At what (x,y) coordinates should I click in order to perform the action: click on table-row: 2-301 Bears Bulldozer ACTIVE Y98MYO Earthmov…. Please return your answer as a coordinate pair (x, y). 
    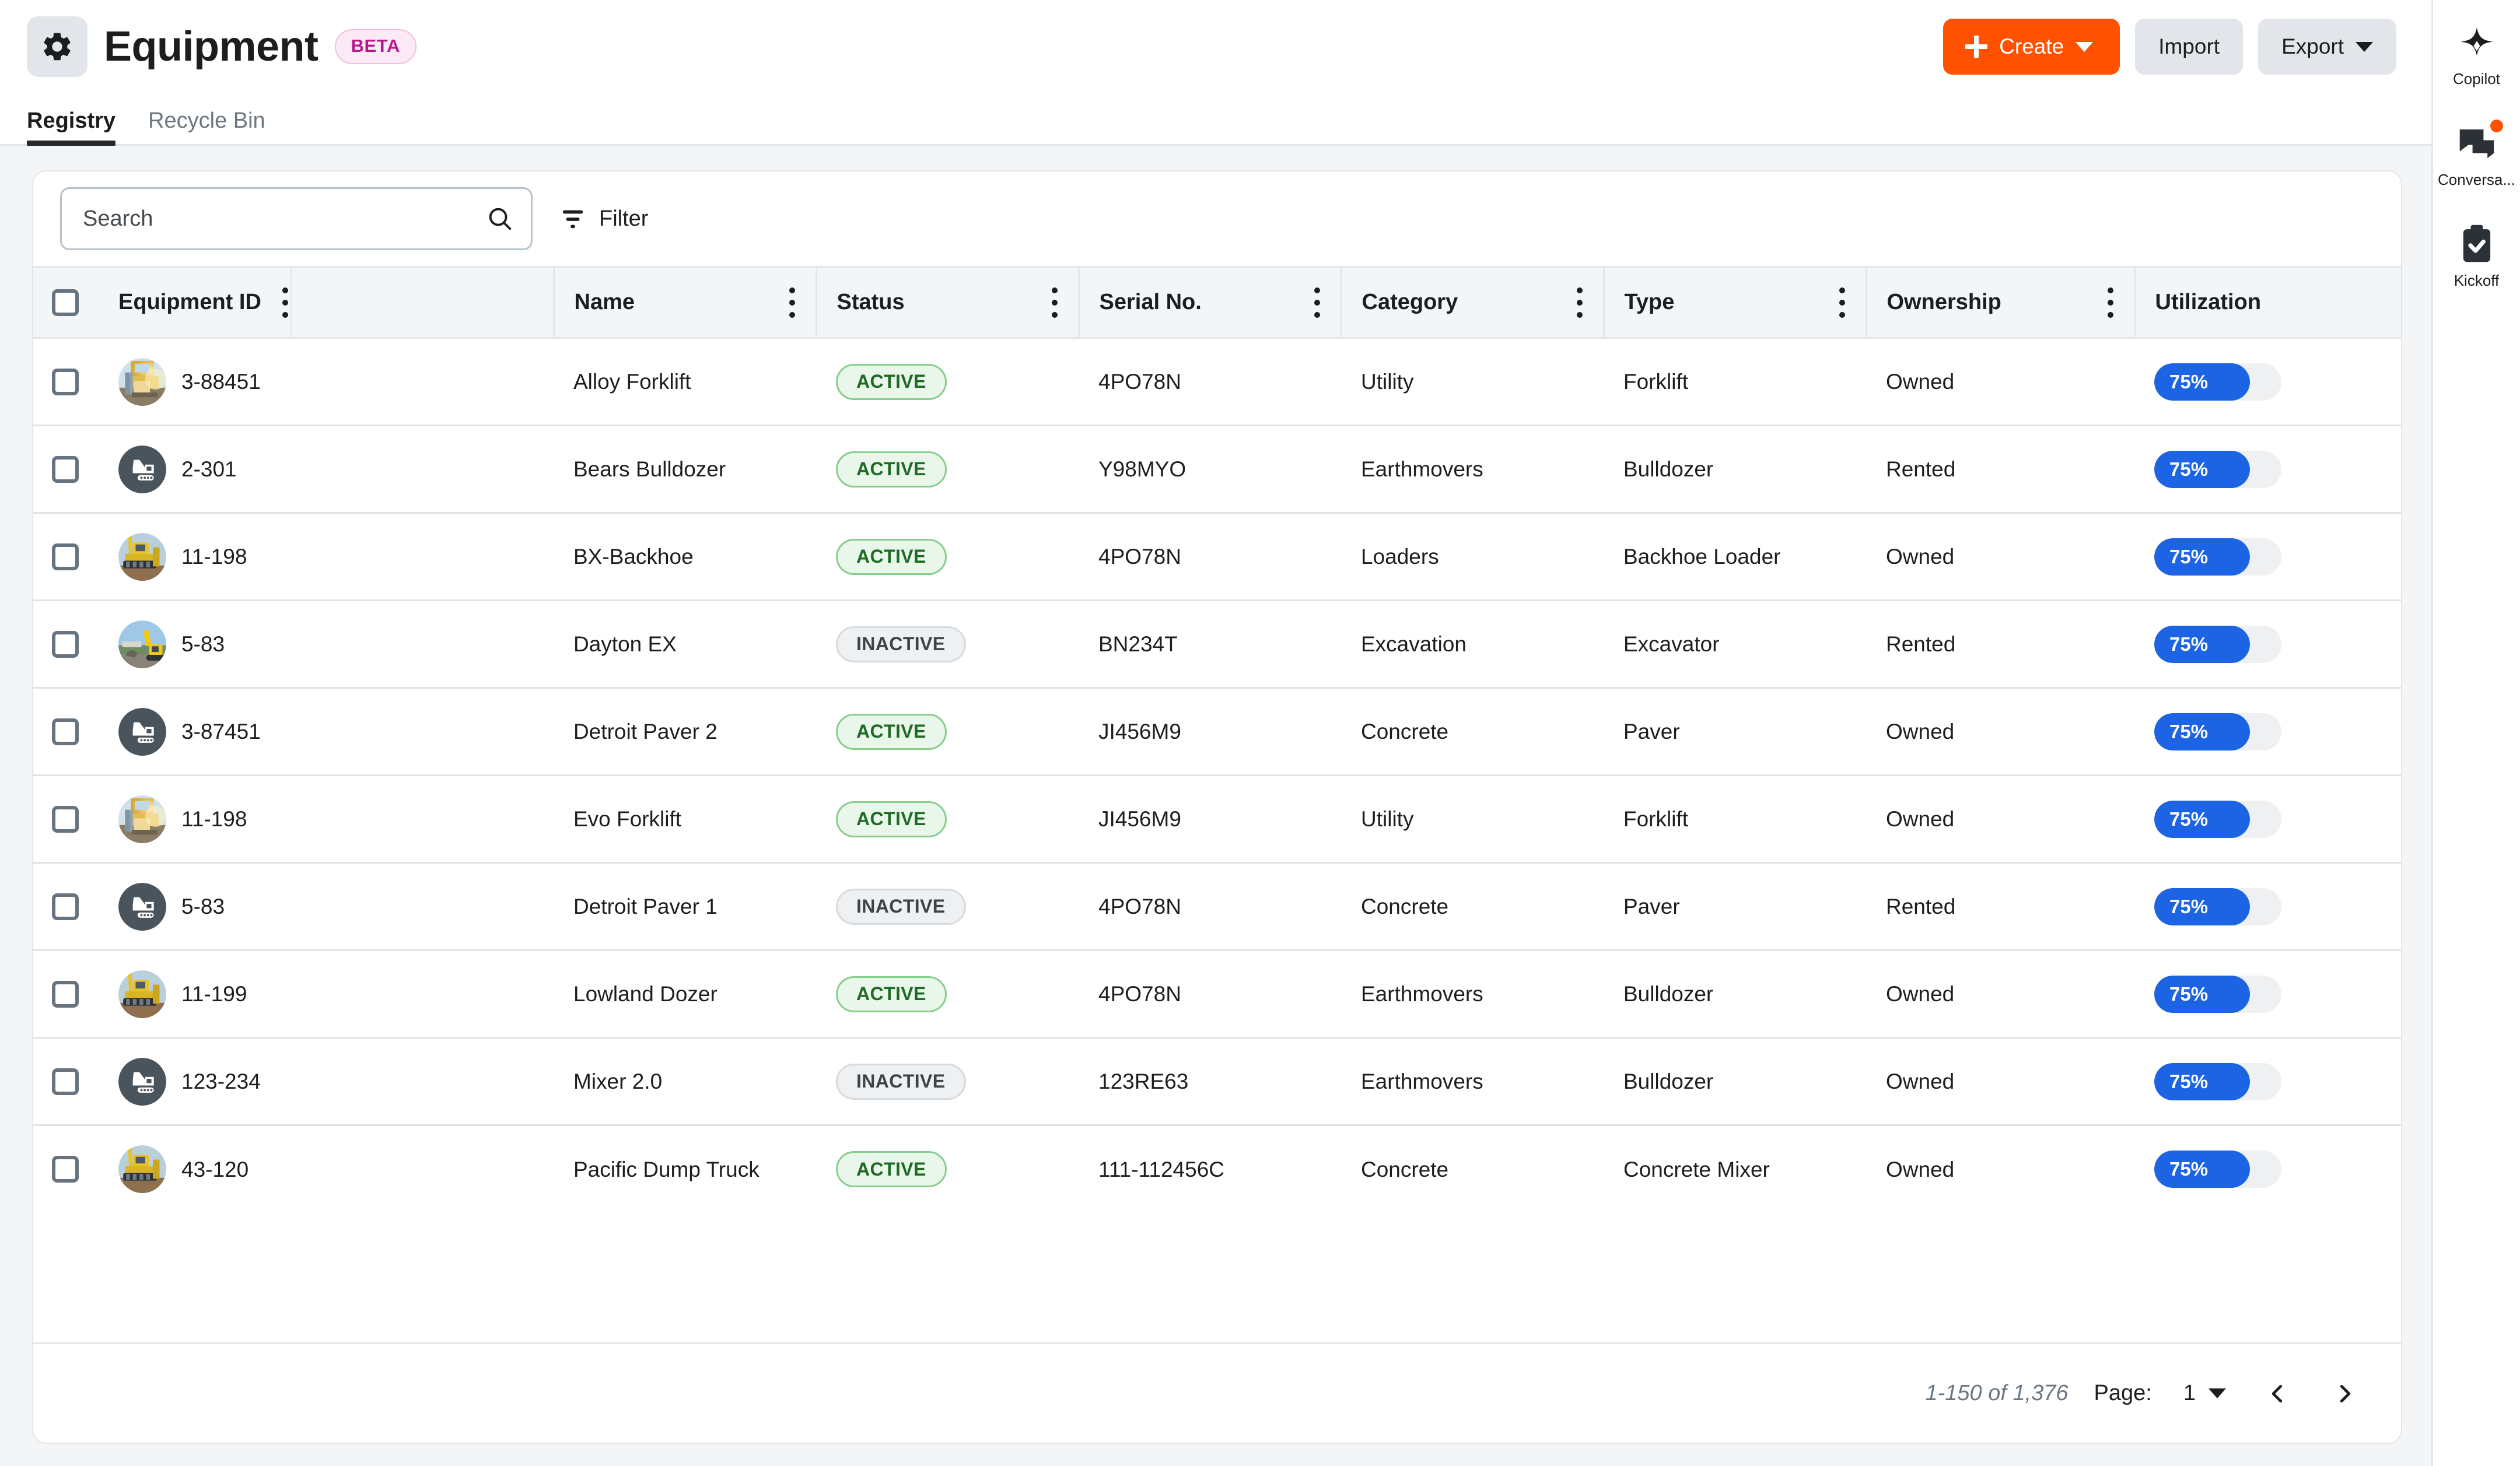
    Looking at the image, I should click on (1217, 470).